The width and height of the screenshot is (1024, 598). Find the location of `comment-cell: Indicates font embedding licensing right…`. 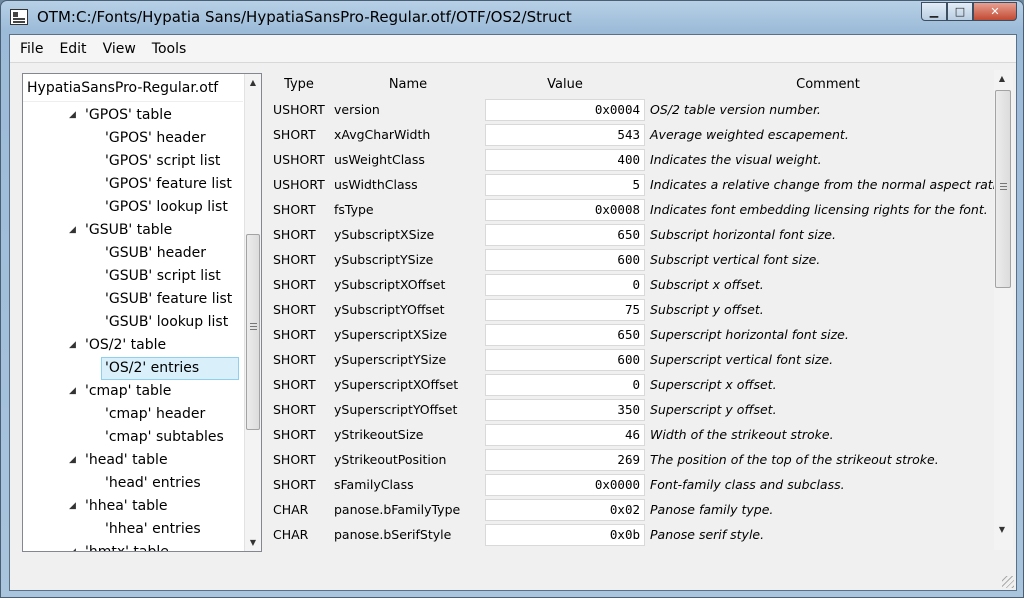

comment-cell: Indicates font embedding licensing right… is located at coordinates (819, 209).